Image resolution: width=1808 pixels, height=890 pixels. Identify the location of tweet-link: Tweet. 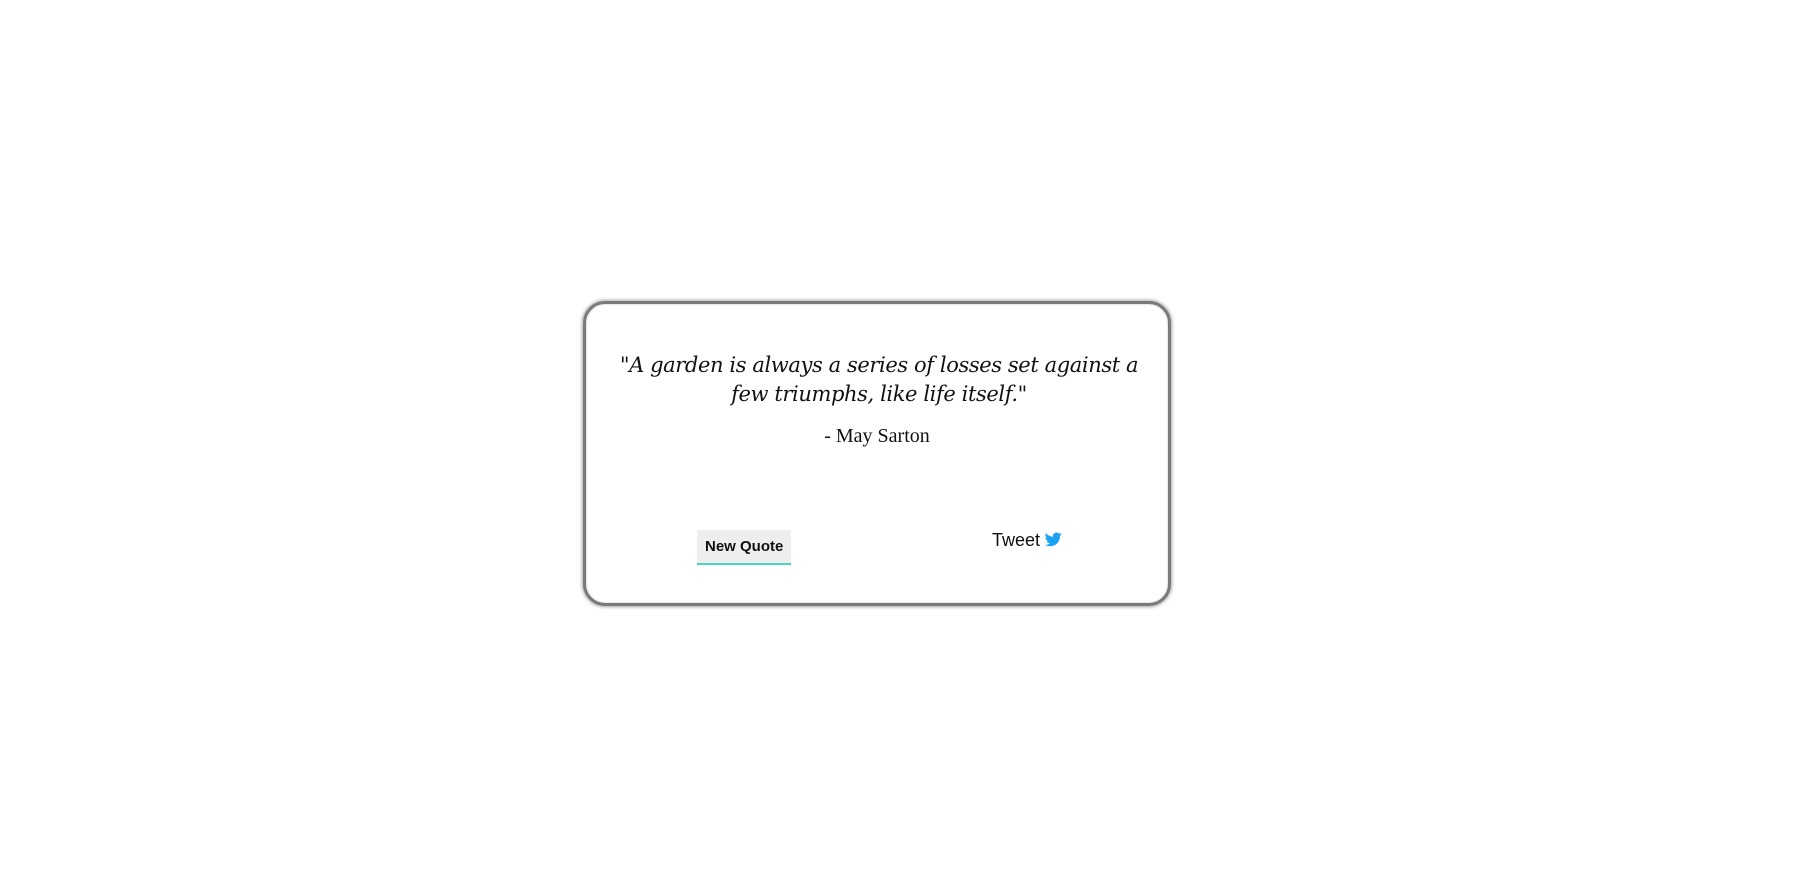
(1027, 540).